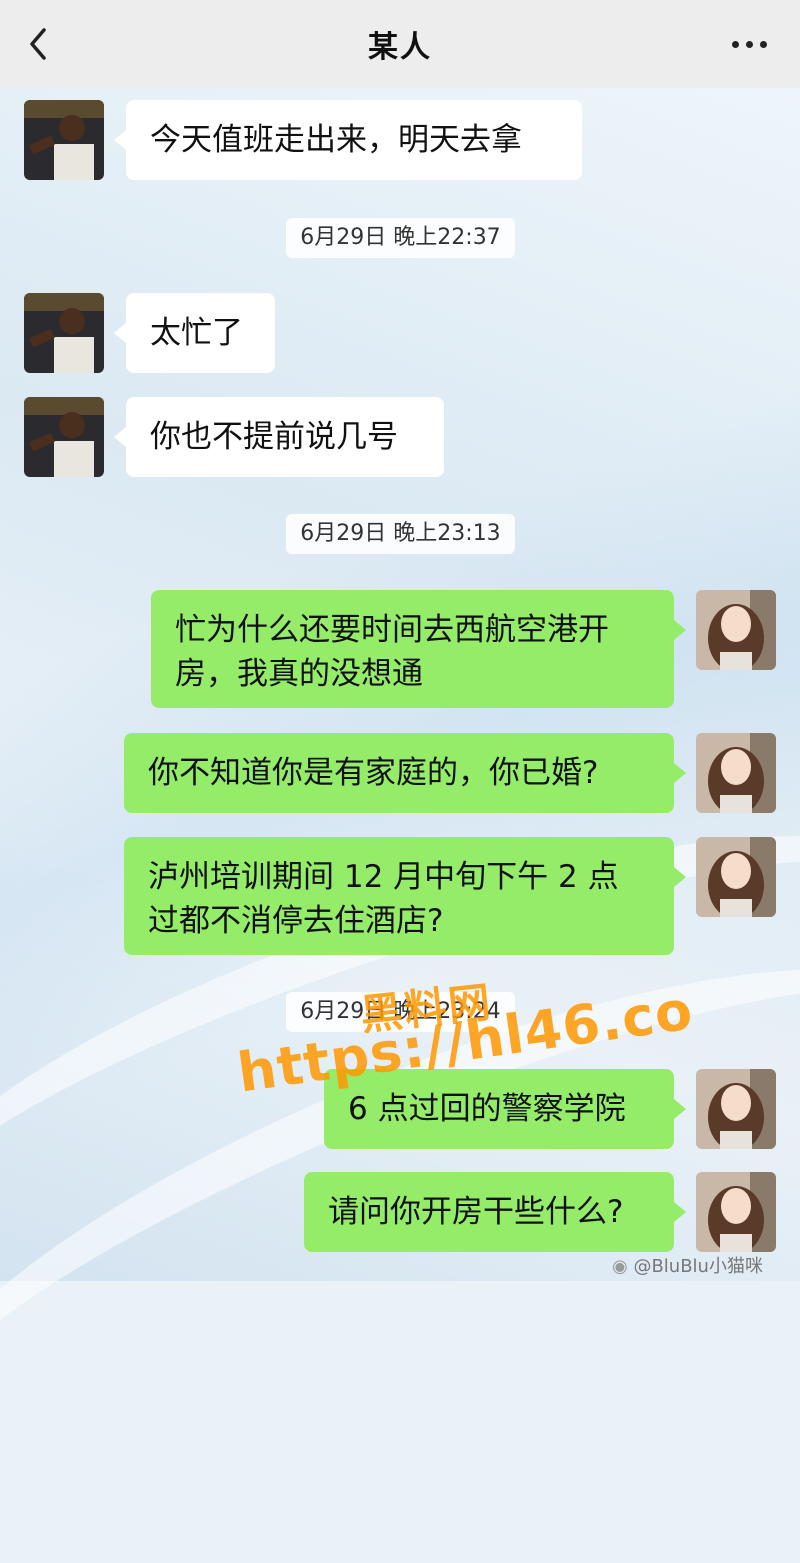  Describe the element at coordinates (194, 333) in the screenshot. I see `incoming-message-bubble: 太忙了` at that location.